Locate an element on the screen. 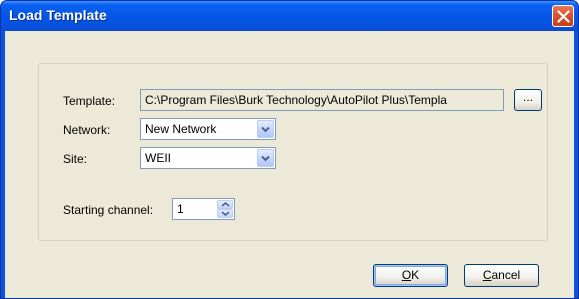  starting-channel-spinner: 1 is located at coordinates (203, 209).